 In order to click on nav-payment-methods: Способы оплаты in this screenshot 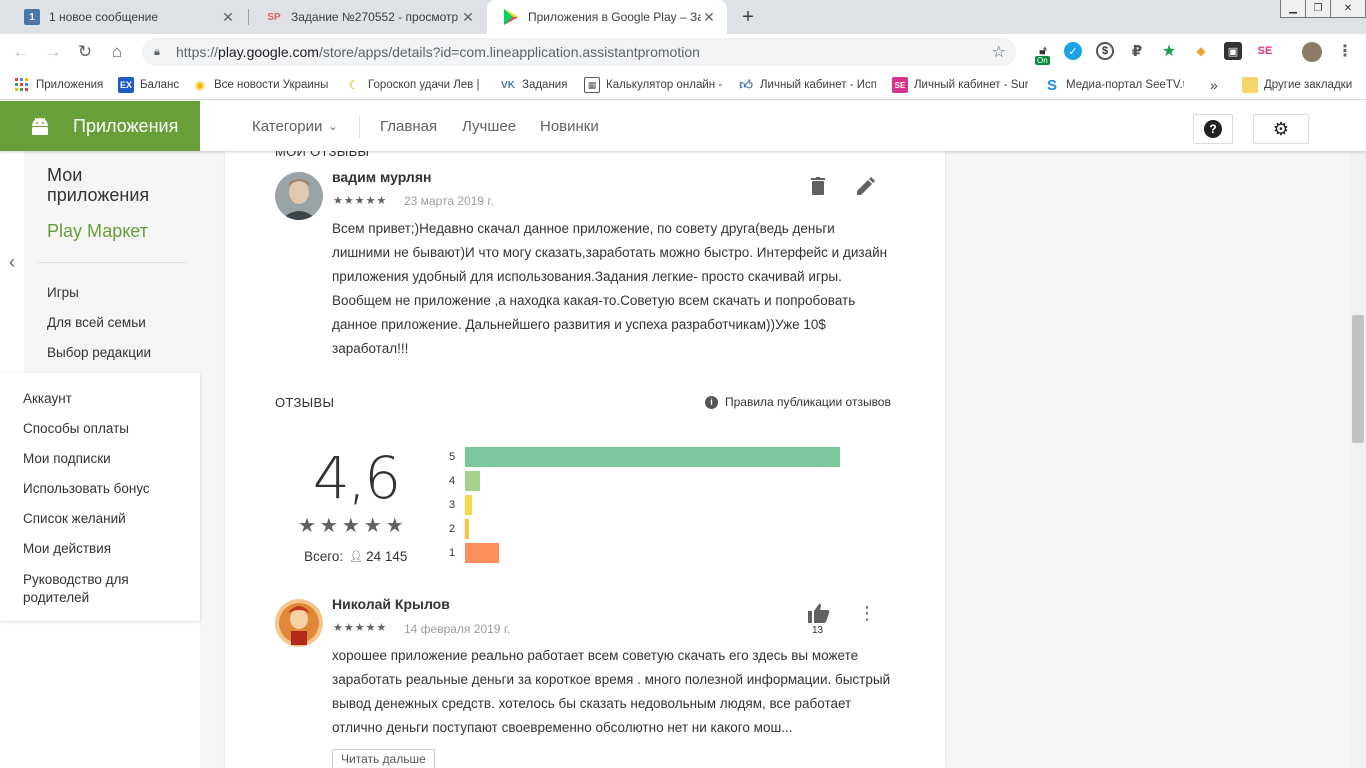, I will do `click(76, 428)`.